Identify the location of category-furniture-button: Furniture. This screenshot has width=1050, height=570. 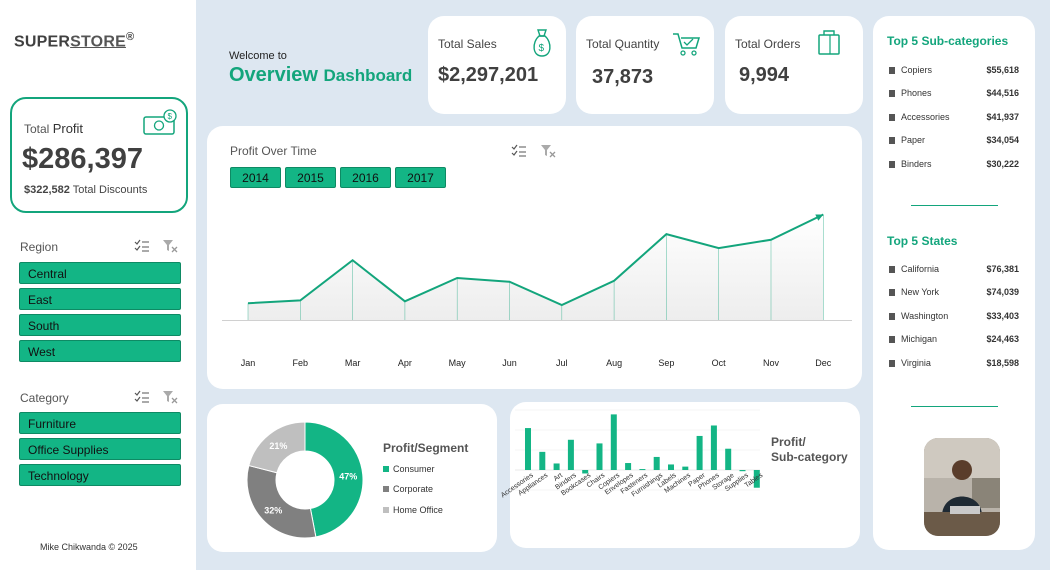
(100, 423).